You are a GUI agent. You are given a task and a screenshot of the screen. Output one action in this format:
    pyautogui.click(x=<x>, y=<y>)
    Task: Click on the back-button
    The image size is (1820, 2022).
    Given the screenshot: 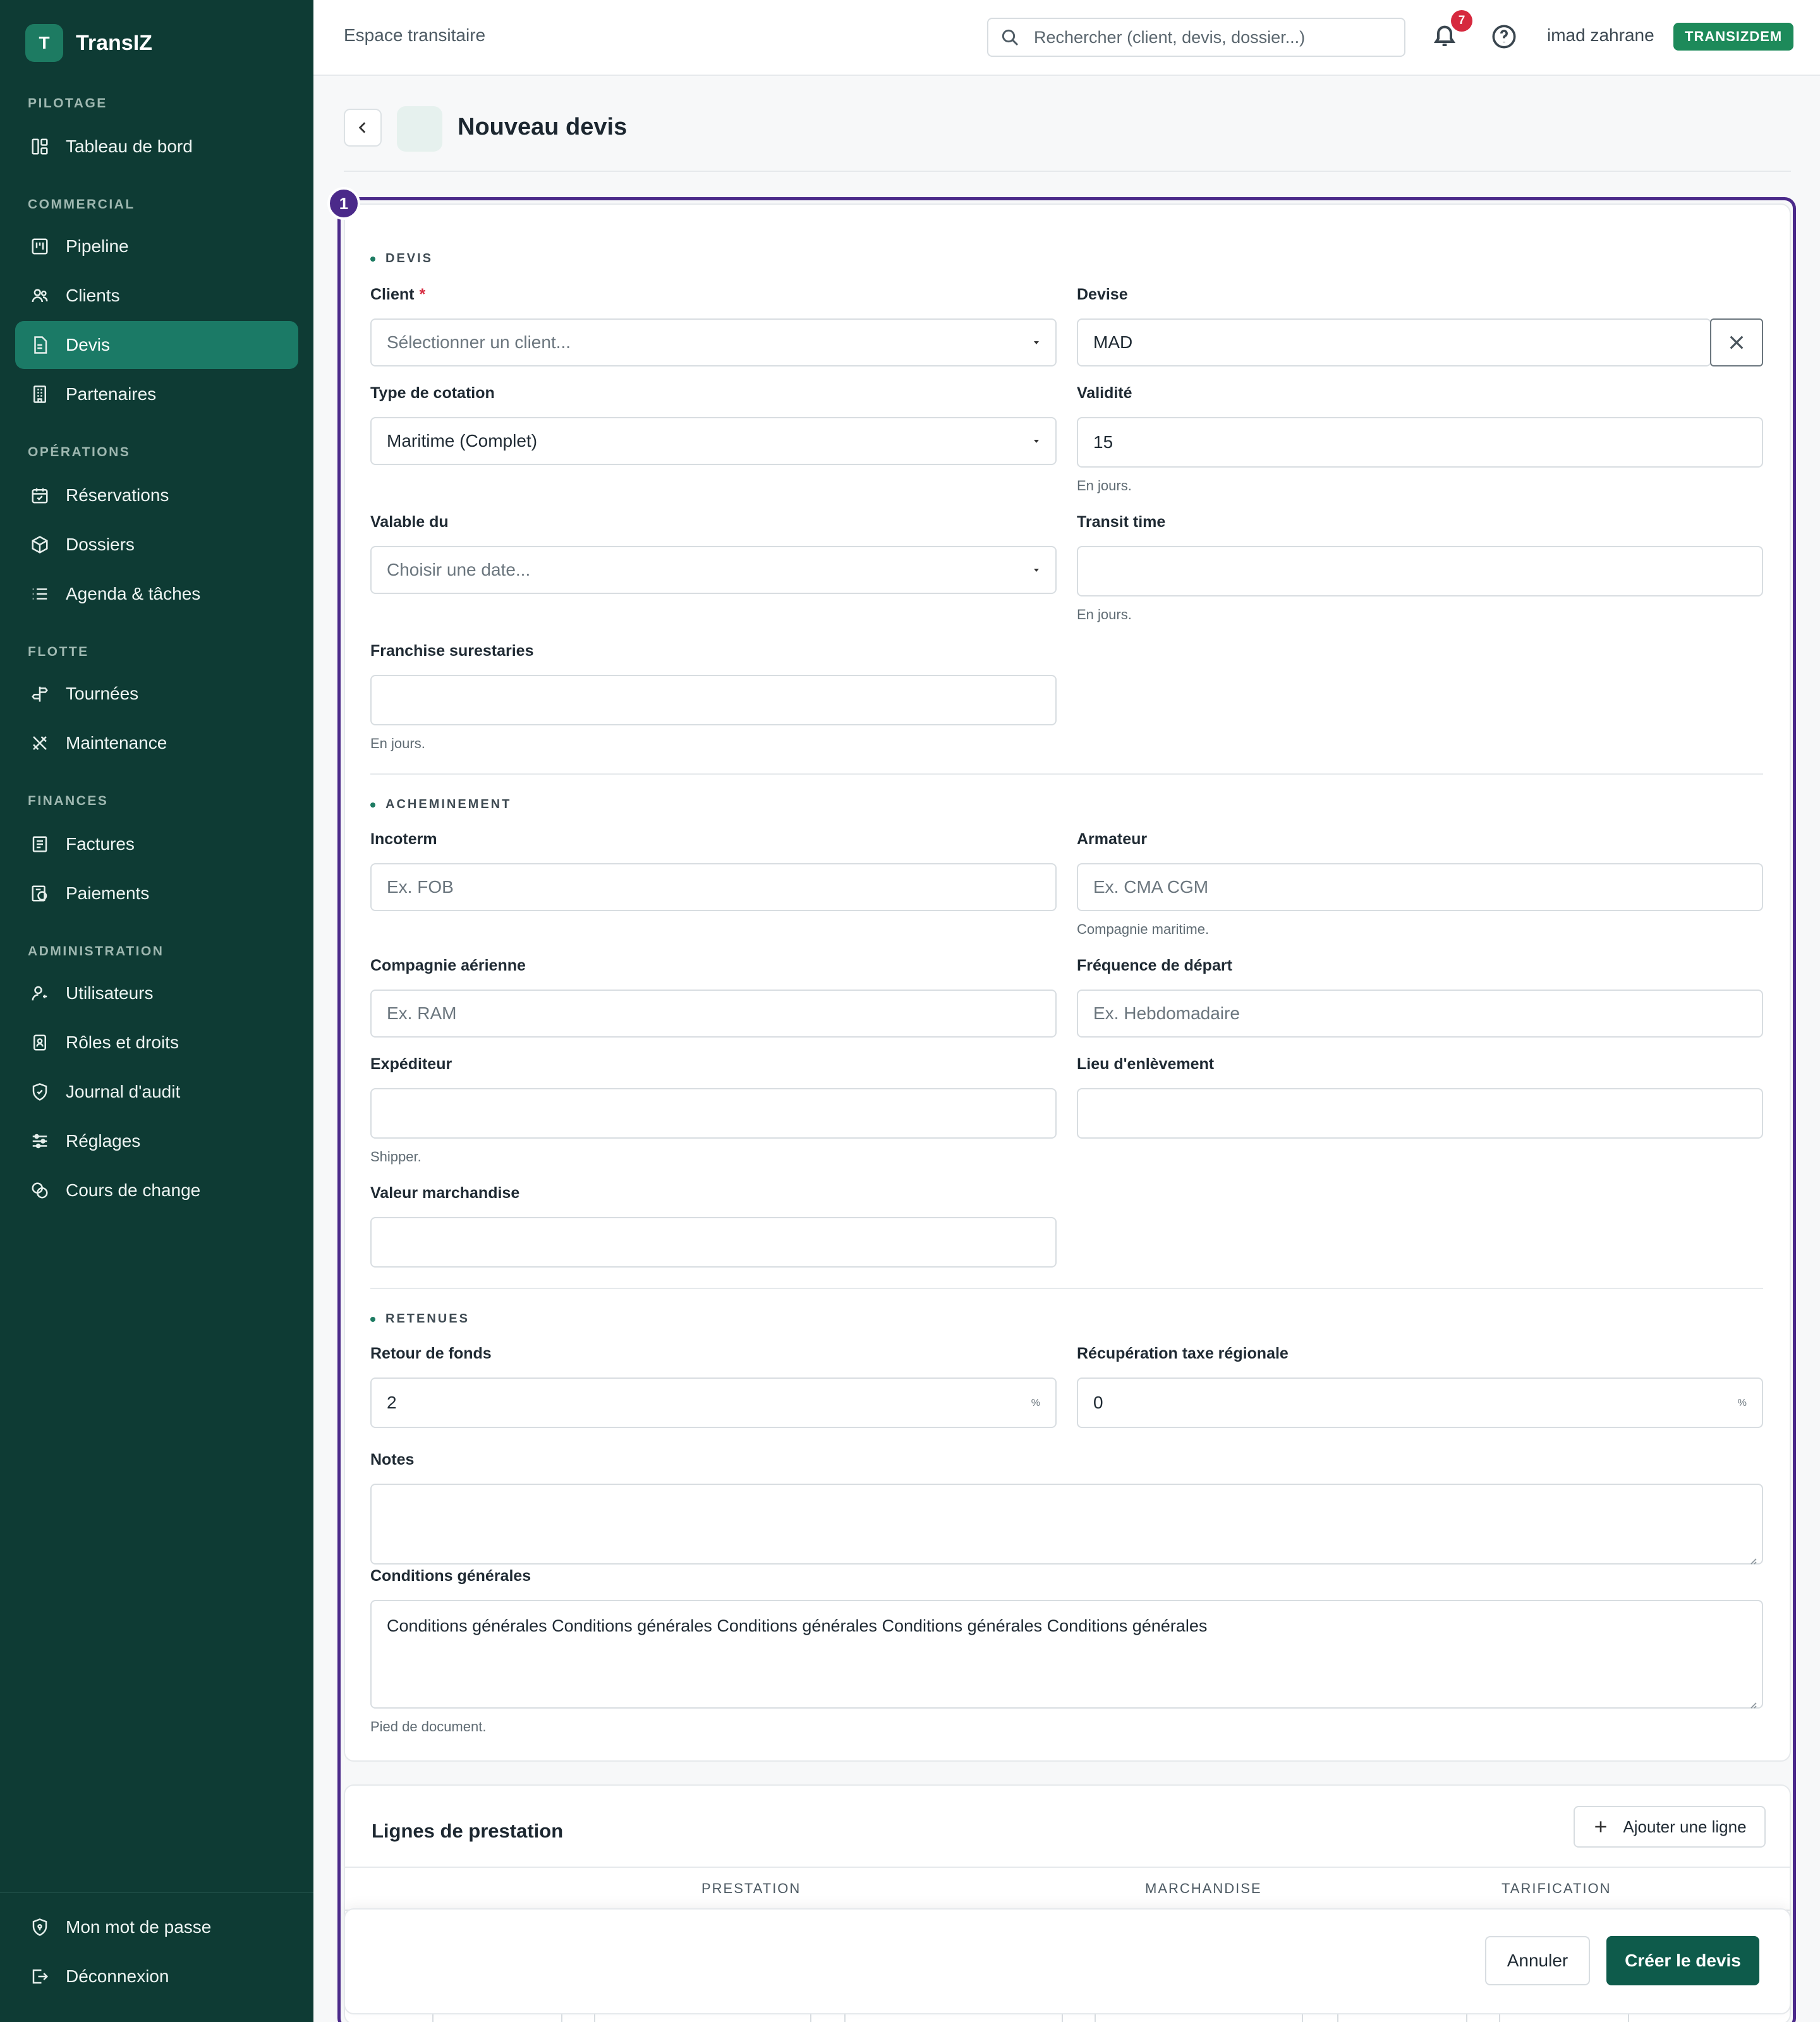 What is the action you would take?
    pyautogui.click(x=363, y=128)
    